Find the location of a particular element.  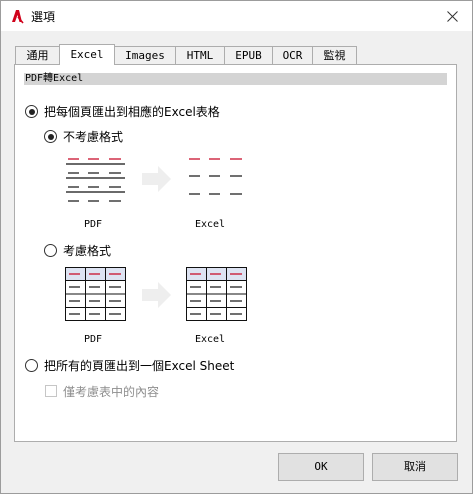

excel-table-illustration is located at coordinates (216, 294).